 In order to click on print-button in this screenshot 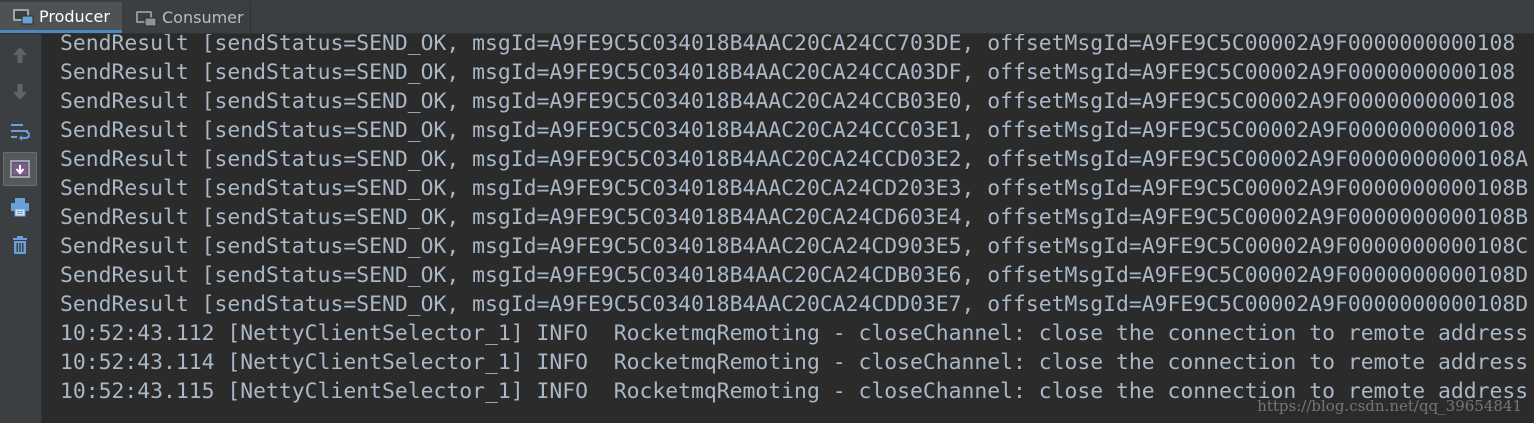, I will do `click(20, 207)`.